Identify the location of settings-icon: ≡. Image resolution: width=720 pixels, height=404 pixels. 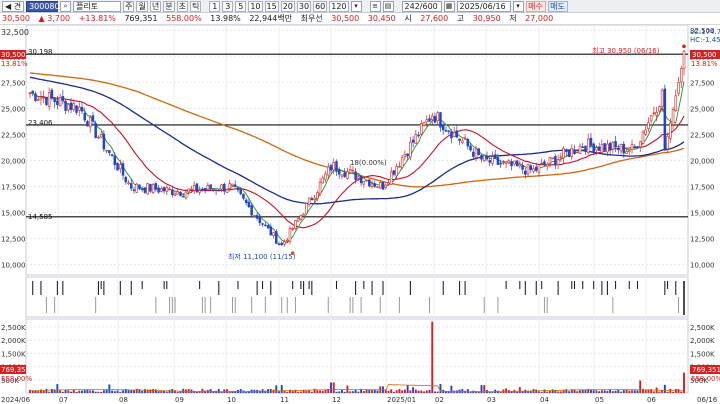
(375, 6).